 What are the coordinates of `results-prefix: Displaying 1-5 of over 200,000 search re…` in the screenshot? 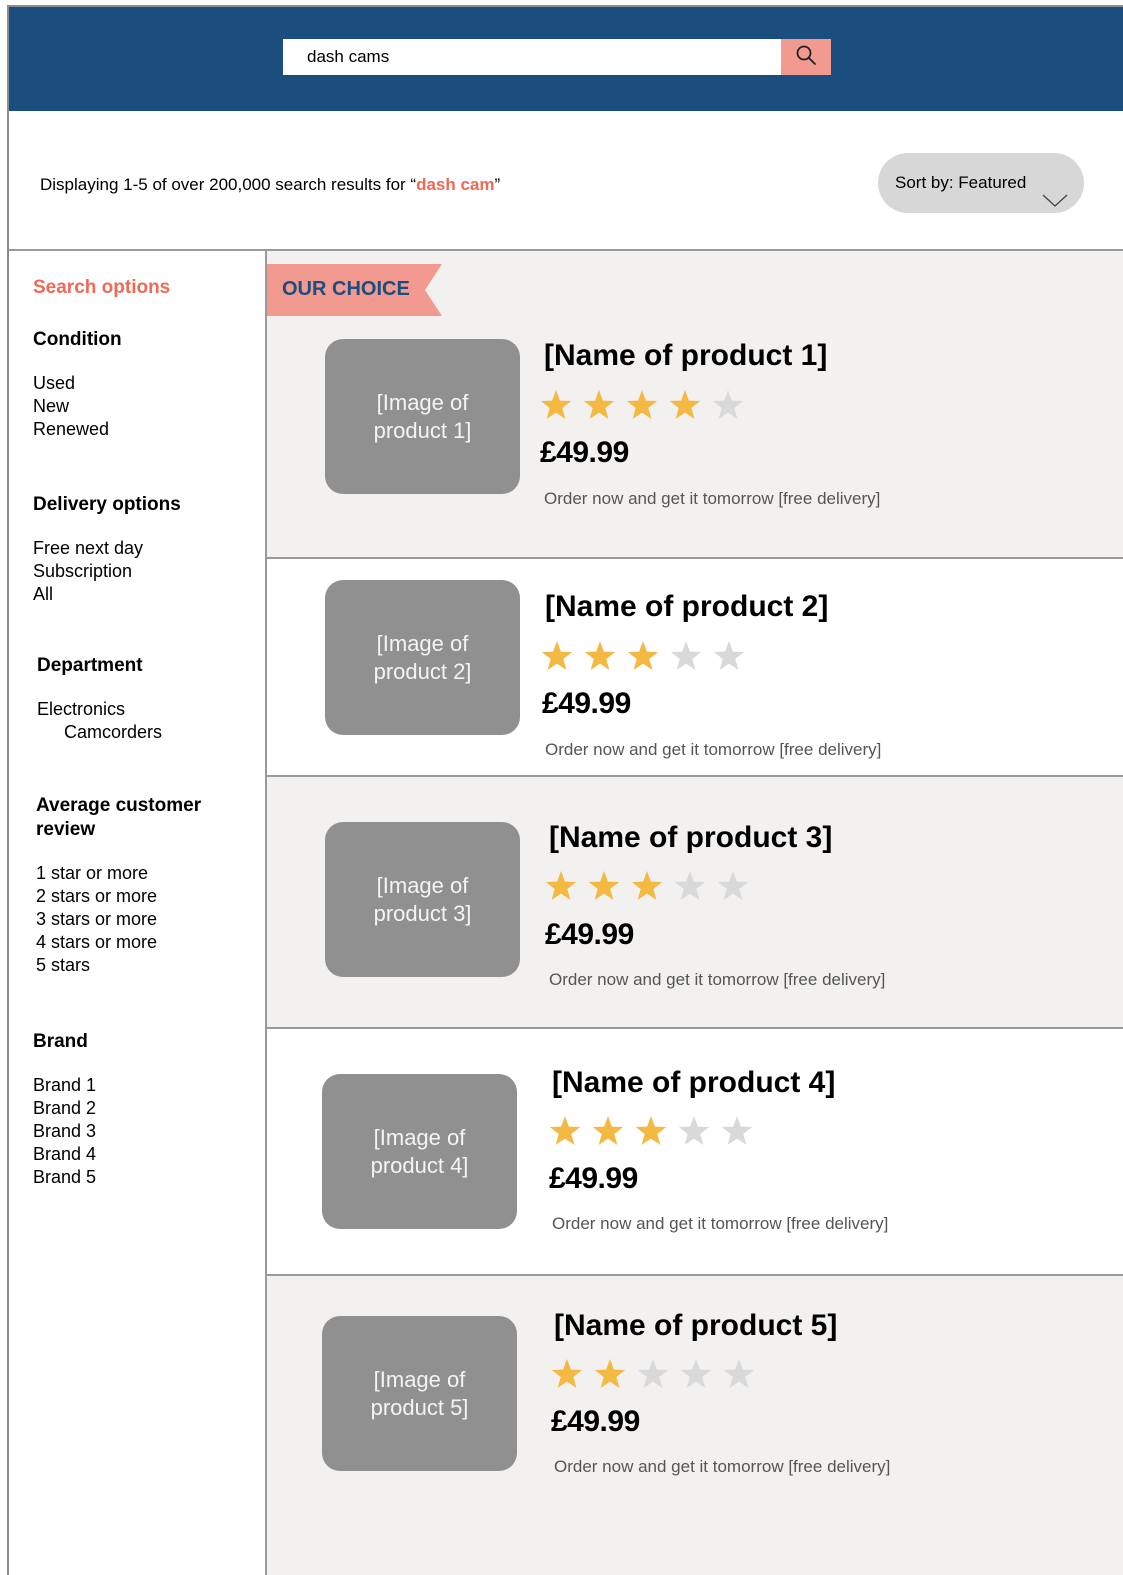 It's located at (228, 184).